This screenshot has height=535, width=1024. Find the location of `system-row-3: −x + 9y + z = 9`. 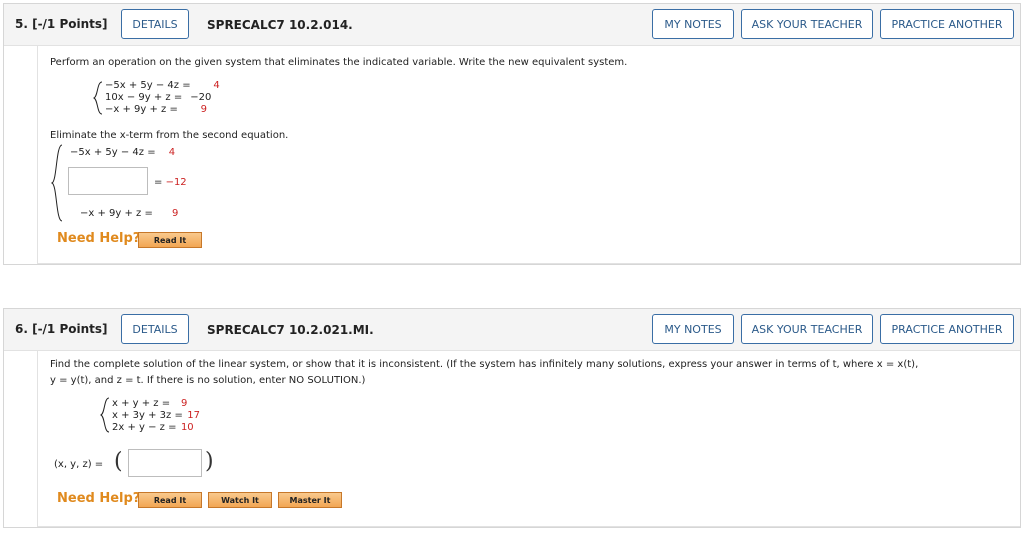

system-row-3: −x + 9y + z = 9 is located at coordinates (156, 109).